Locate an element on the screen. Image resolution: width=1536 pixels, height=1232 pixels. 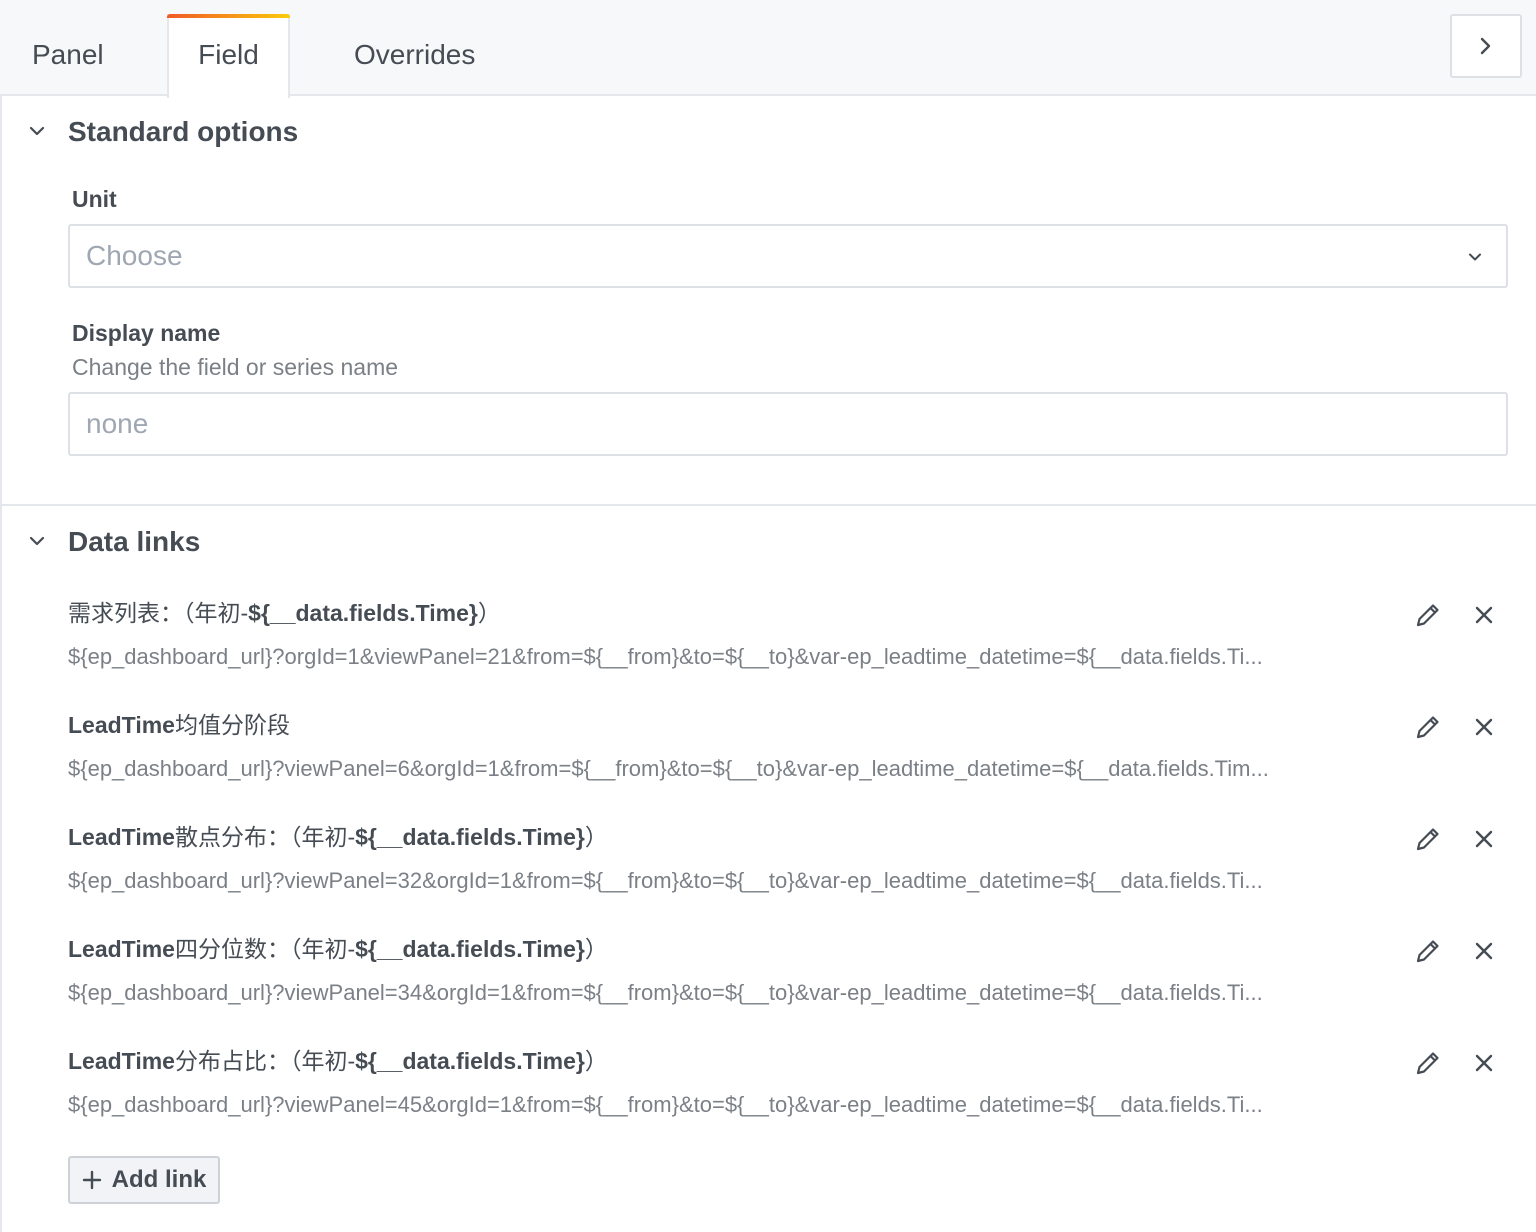
display-name-field-box is located at coordinates (788, 424).